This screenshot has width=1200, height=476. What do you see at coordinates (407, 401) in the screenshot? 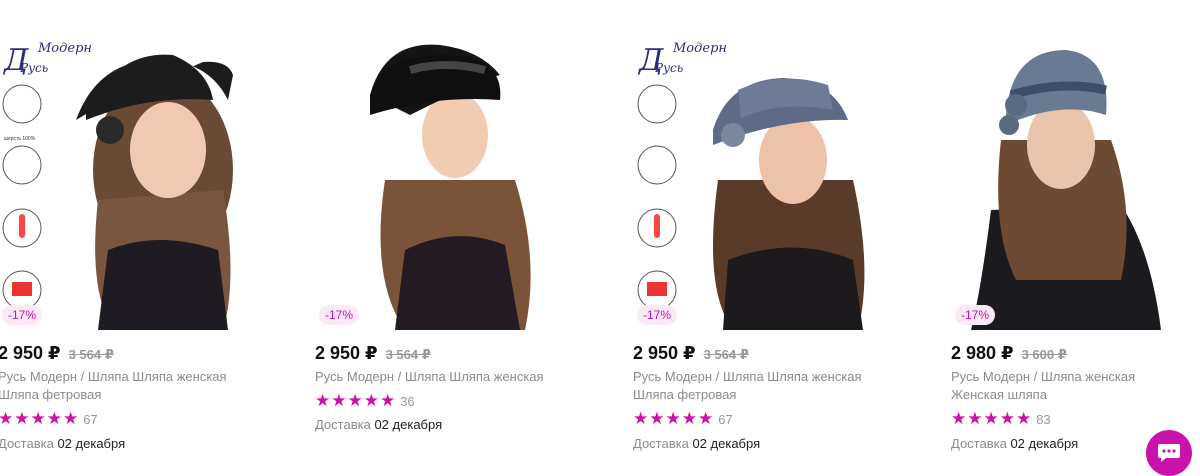
I see `rating-count: 36` at bounding box center [407, 401].